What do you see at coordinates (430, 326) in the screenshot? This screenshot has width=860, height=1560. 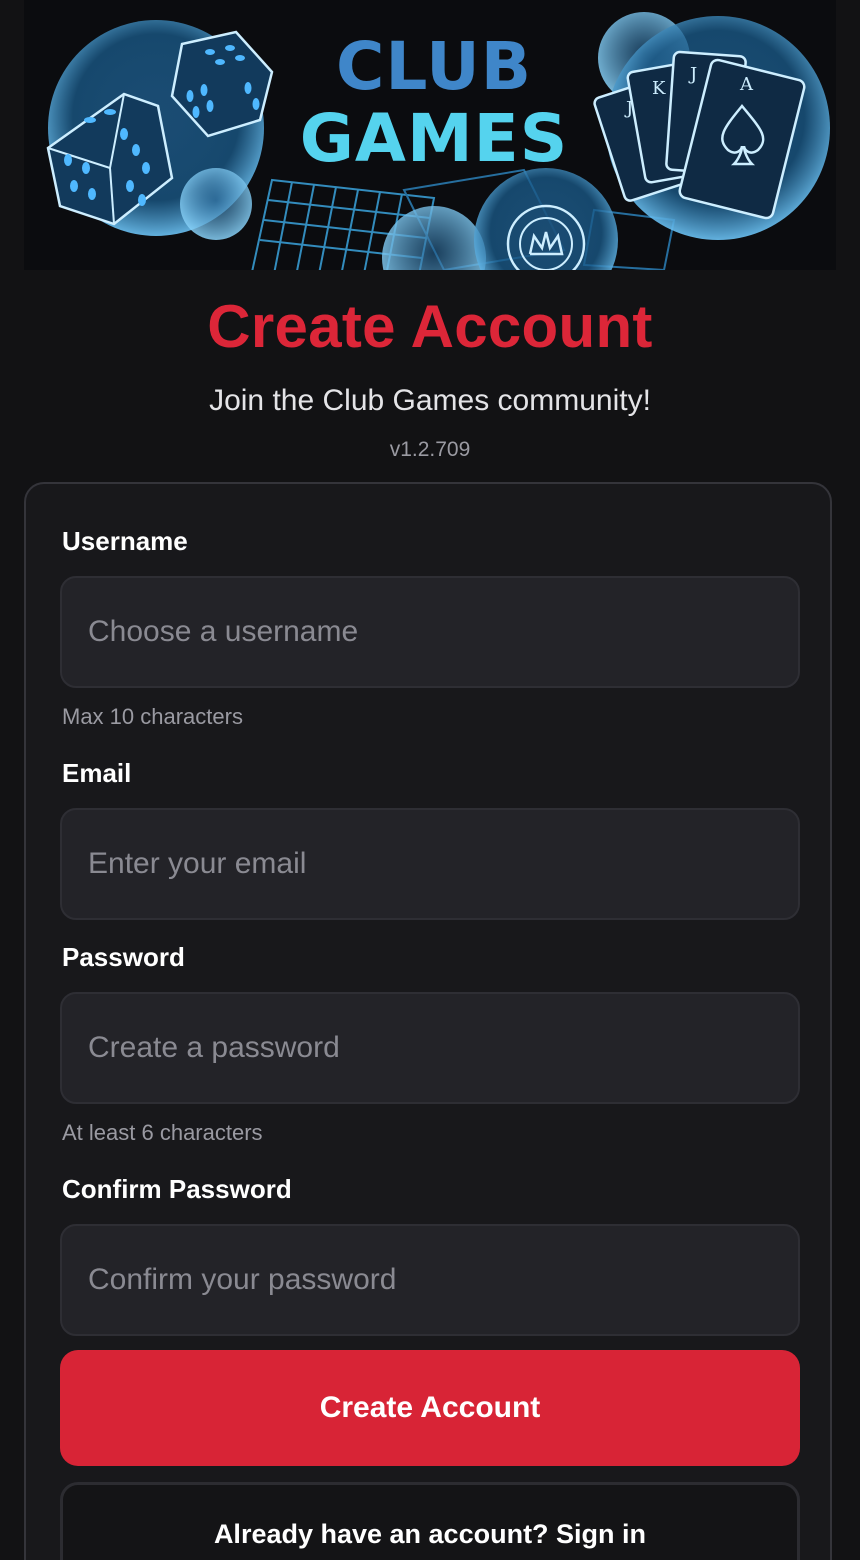 I see `page-title: Create Account` at bounding box center [430, 326].